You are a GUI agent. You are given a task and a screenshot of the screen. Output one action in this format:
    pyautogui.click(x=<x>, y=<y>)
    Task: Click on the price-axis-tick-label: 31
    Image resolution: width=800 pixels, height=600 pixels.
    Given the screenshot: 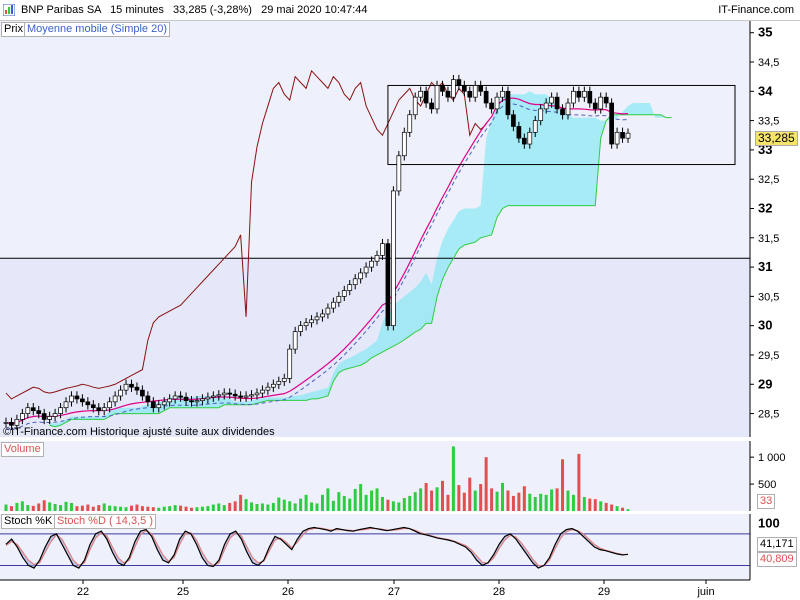 What is the action you would take?
    pyautogui.click(x=765, y=266)
    